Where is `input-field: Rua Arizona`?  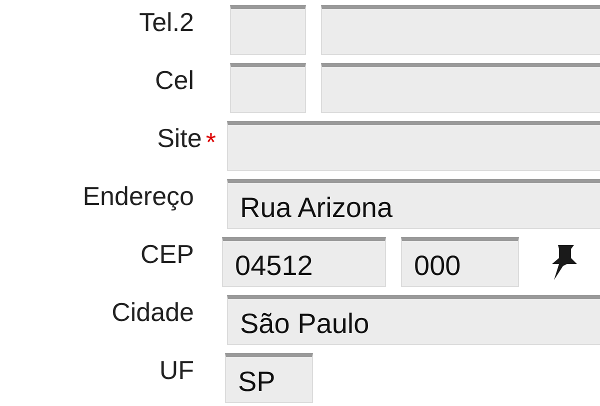 input-field: Rua Arizona is located at coordinates (413, 204).